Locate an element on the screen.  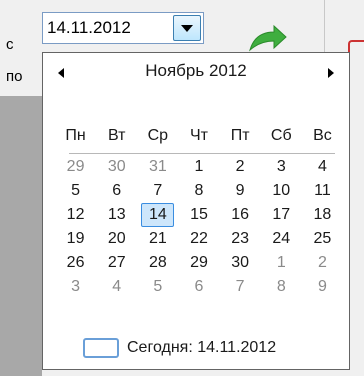
weekday-label: Чт is located at coordinates (198, 135).